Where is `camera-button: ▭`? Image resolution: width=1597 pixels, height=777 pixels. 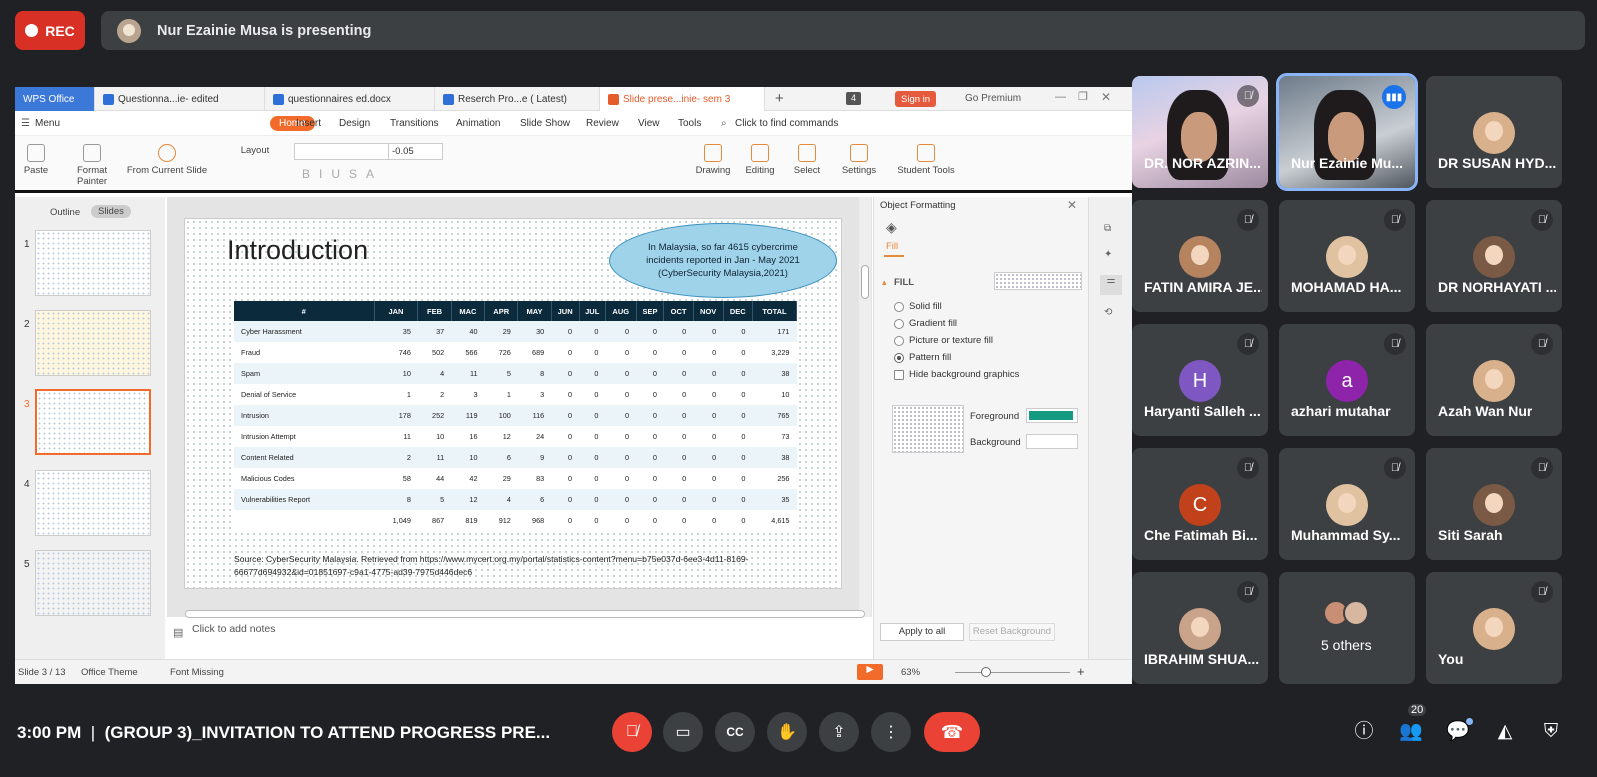 camera-button: ▭ is located at coordinates (683, 732).